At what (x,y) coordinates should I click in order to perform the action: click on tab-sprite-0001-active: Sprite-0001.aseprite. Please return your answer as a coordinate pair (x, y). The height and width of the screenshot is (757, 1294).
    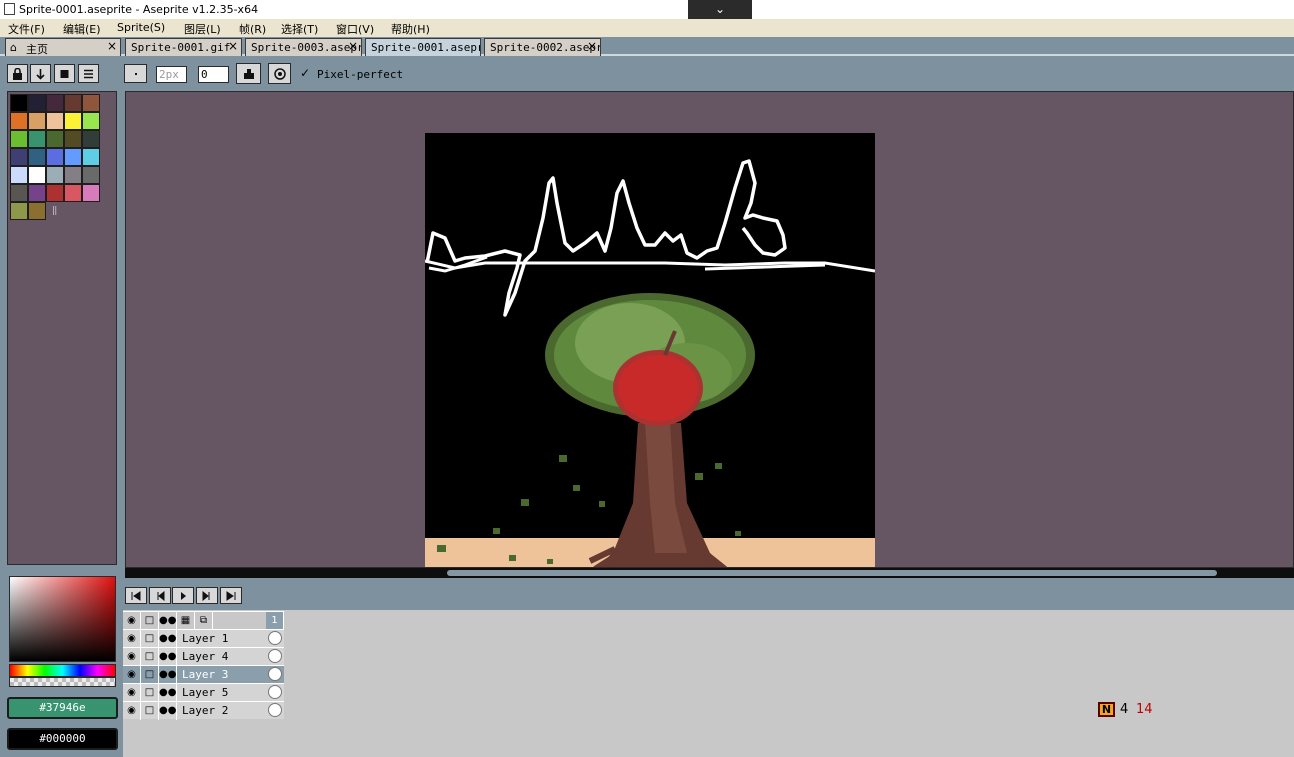
    Looking at the image, I should click on (423, 47).